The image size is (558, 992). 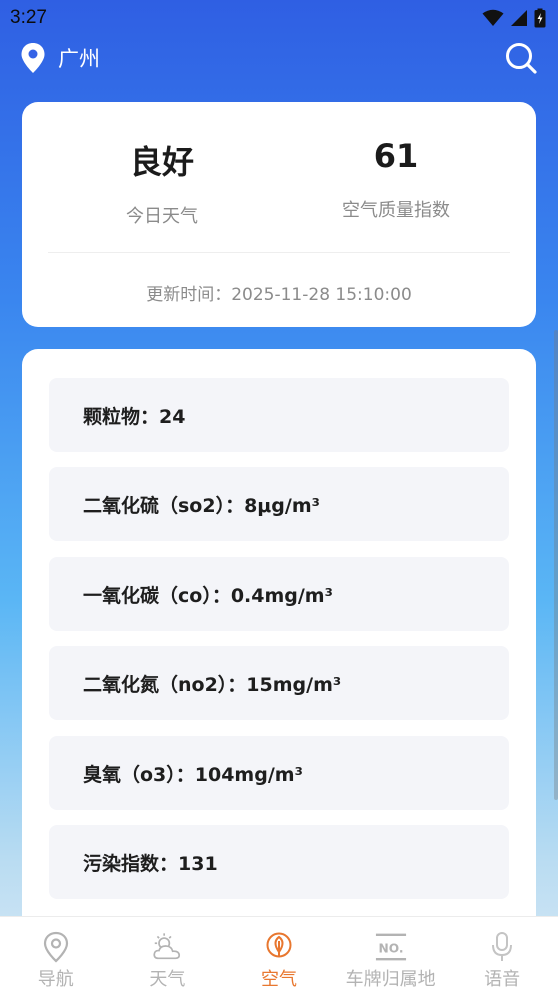 What do you see at coordinates (55, 979) in the screenshot?
I see `tab-label: 导航` at bounding box center [55, 979].